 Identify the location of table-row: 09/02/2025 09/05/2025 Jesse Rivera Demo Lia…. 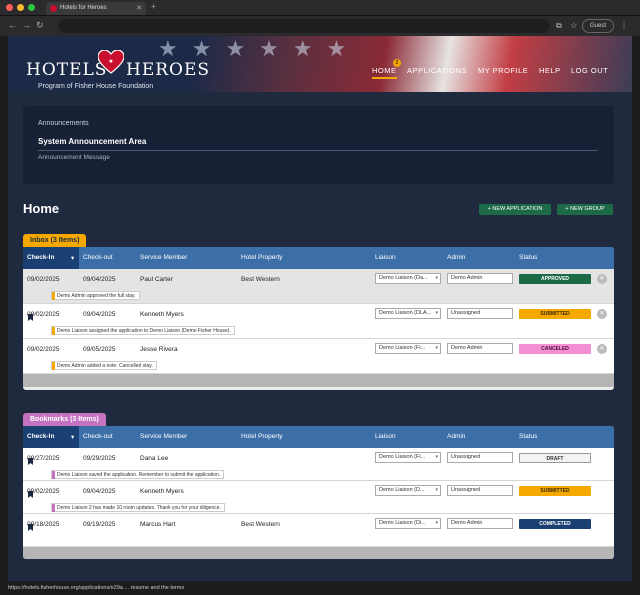
(318, 356).